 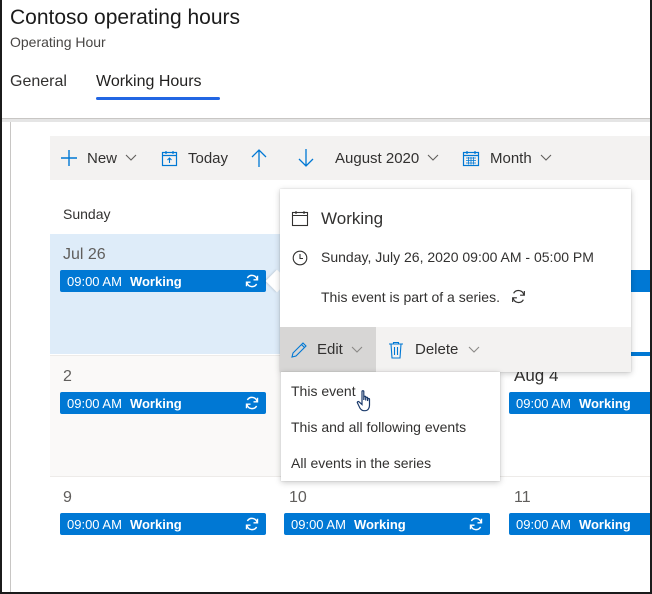 What do you see at coordinates (363, 401) in the screenshot?
I see `hand-pointer-cursor` at bounding box center [363, 401].